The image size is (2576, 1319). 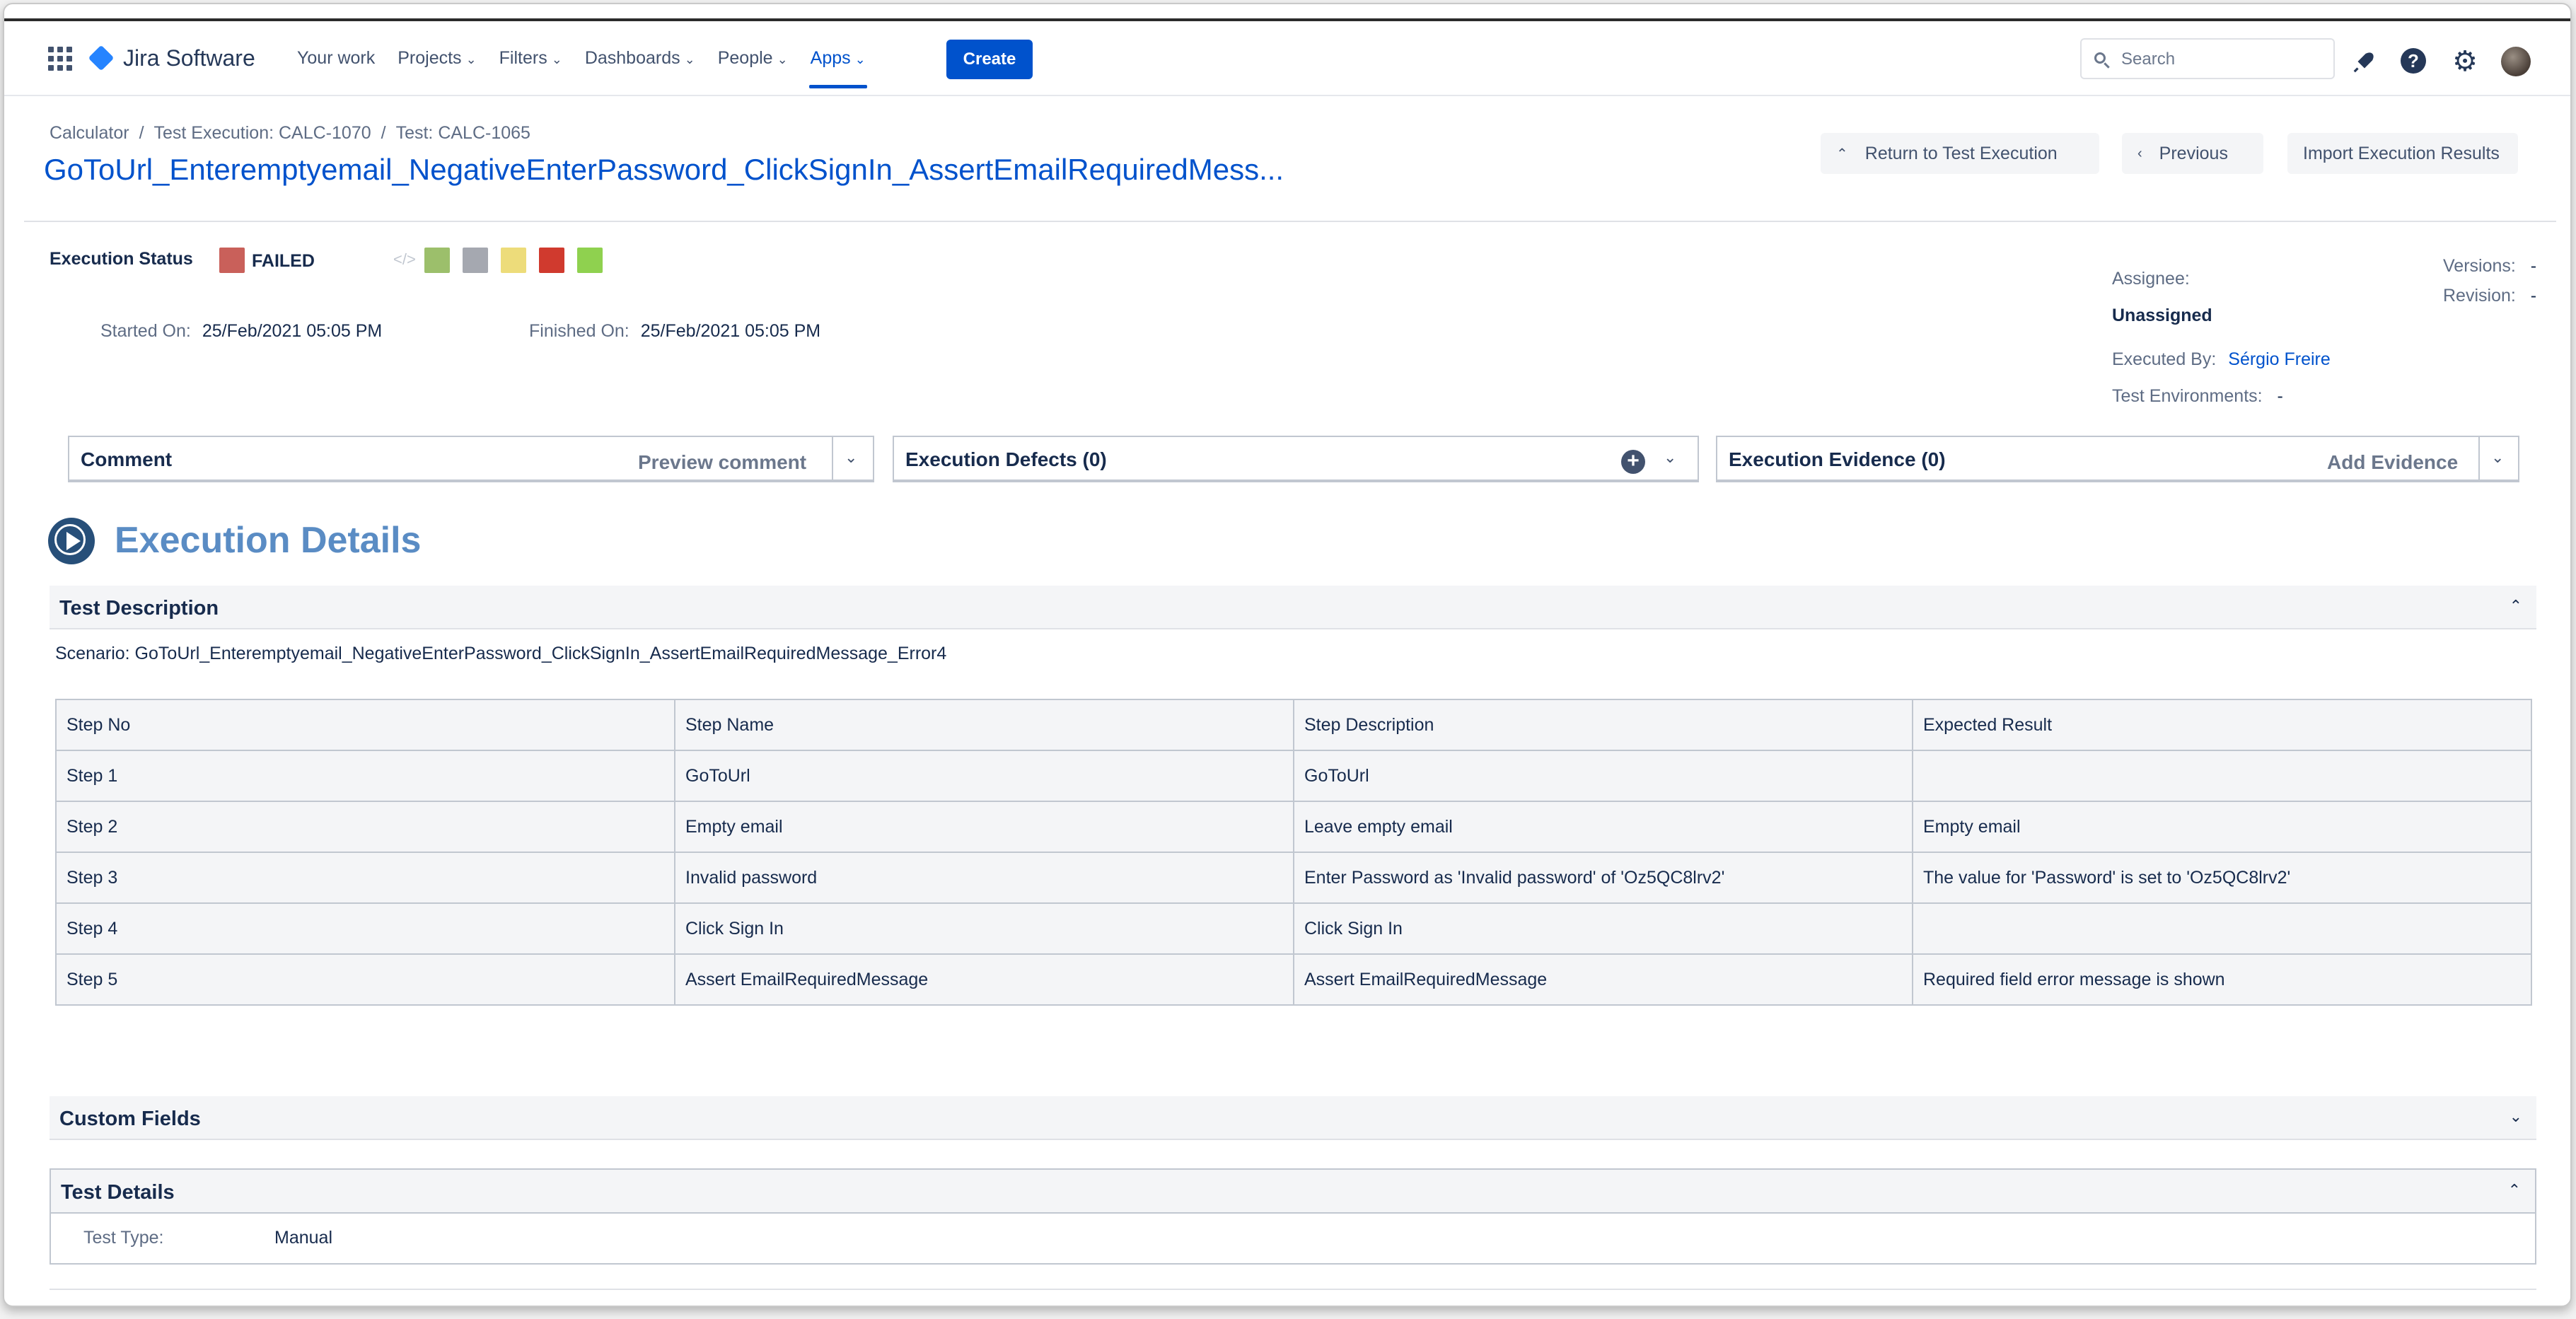 I want to click on test-description-header: Test Description ⌃, so click(x=1293, y=607).